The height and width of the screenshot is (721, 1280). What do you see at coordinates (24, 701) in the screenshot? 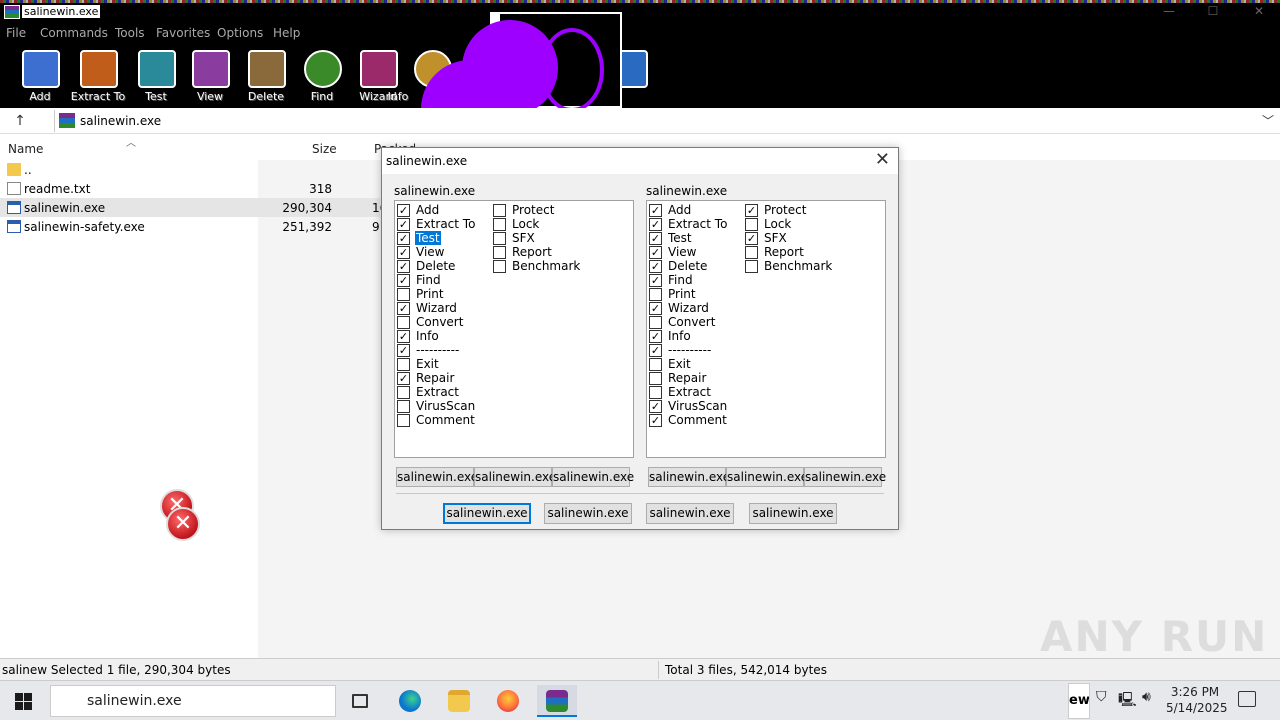
I see `start-button` at bounding box center [24, 701].